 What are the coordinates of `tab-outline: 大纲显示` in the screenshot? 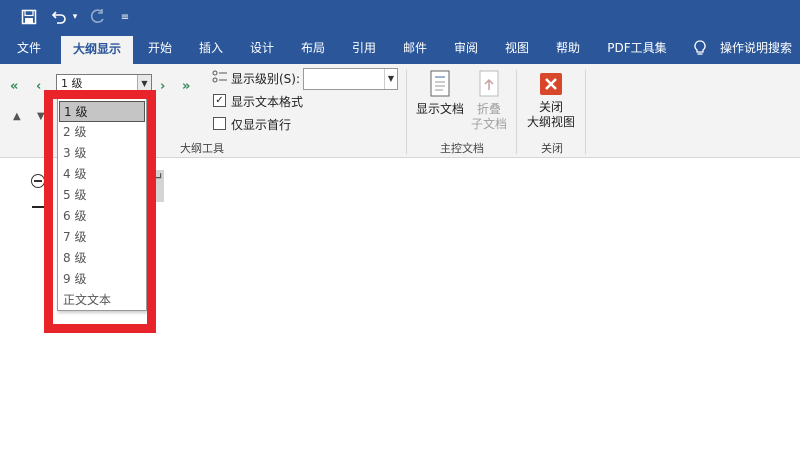 It's located at (97, 50).